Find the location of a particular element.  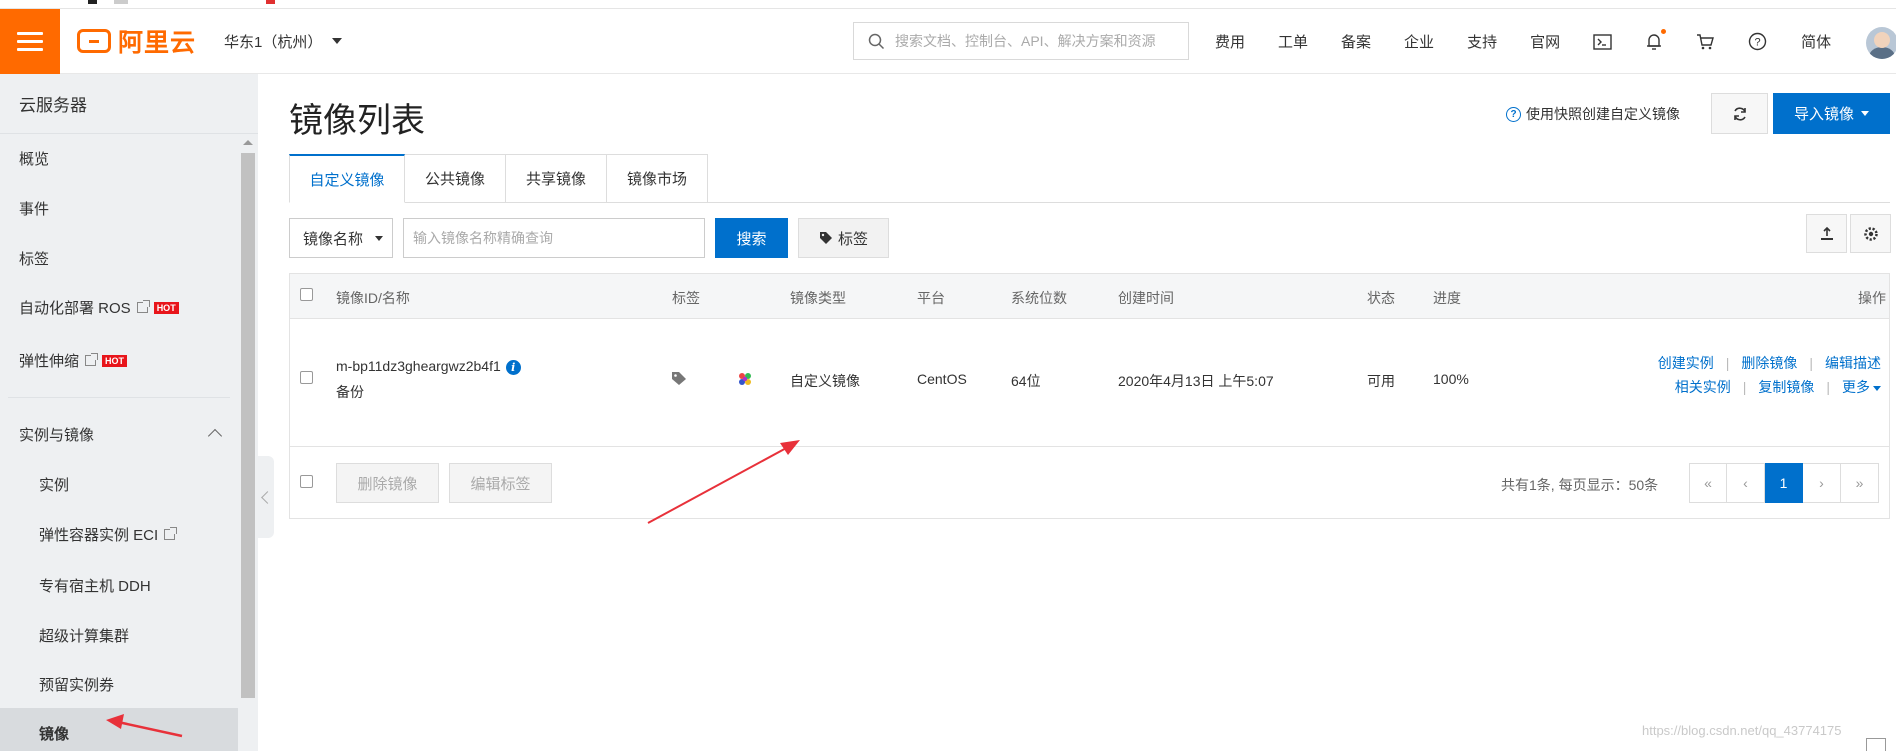

page-button-1: 1 is located at coordinates (1784, 483).